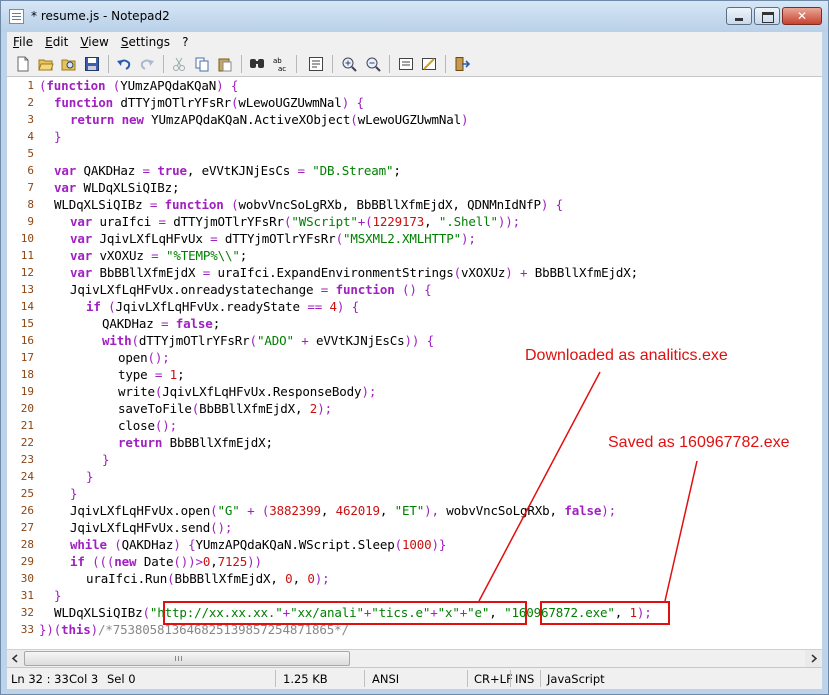 This screenshot has width=829, height=695. What do you see at coordinates (414, 16) in the screenshot?
I see `title-bar: * resume.js - Notepad2` at bounding box center [414, 16].